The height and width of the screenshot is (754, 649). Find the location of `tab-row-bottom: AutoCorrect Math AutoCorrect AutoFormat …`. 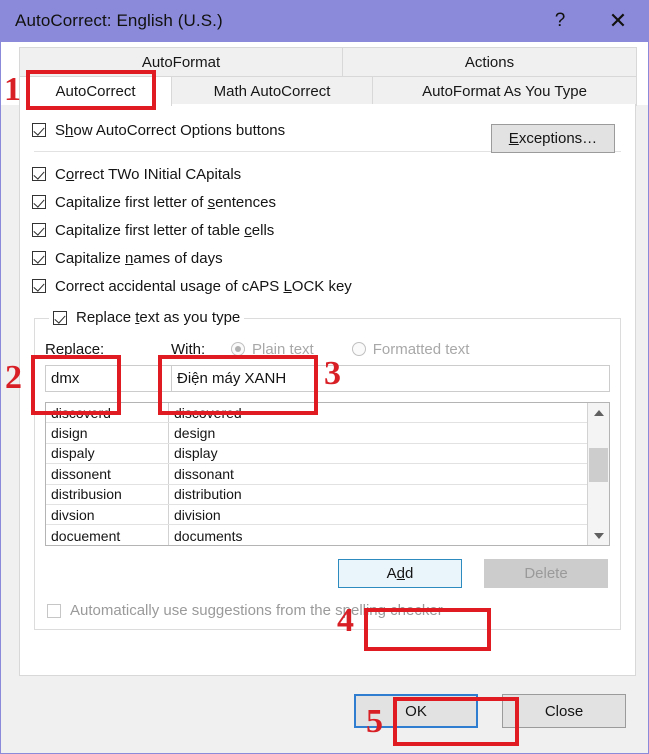

tab-row-bottom: AutoCorrect Math AutoCorrect AutoFormat … is located at coordinates (324, 91).